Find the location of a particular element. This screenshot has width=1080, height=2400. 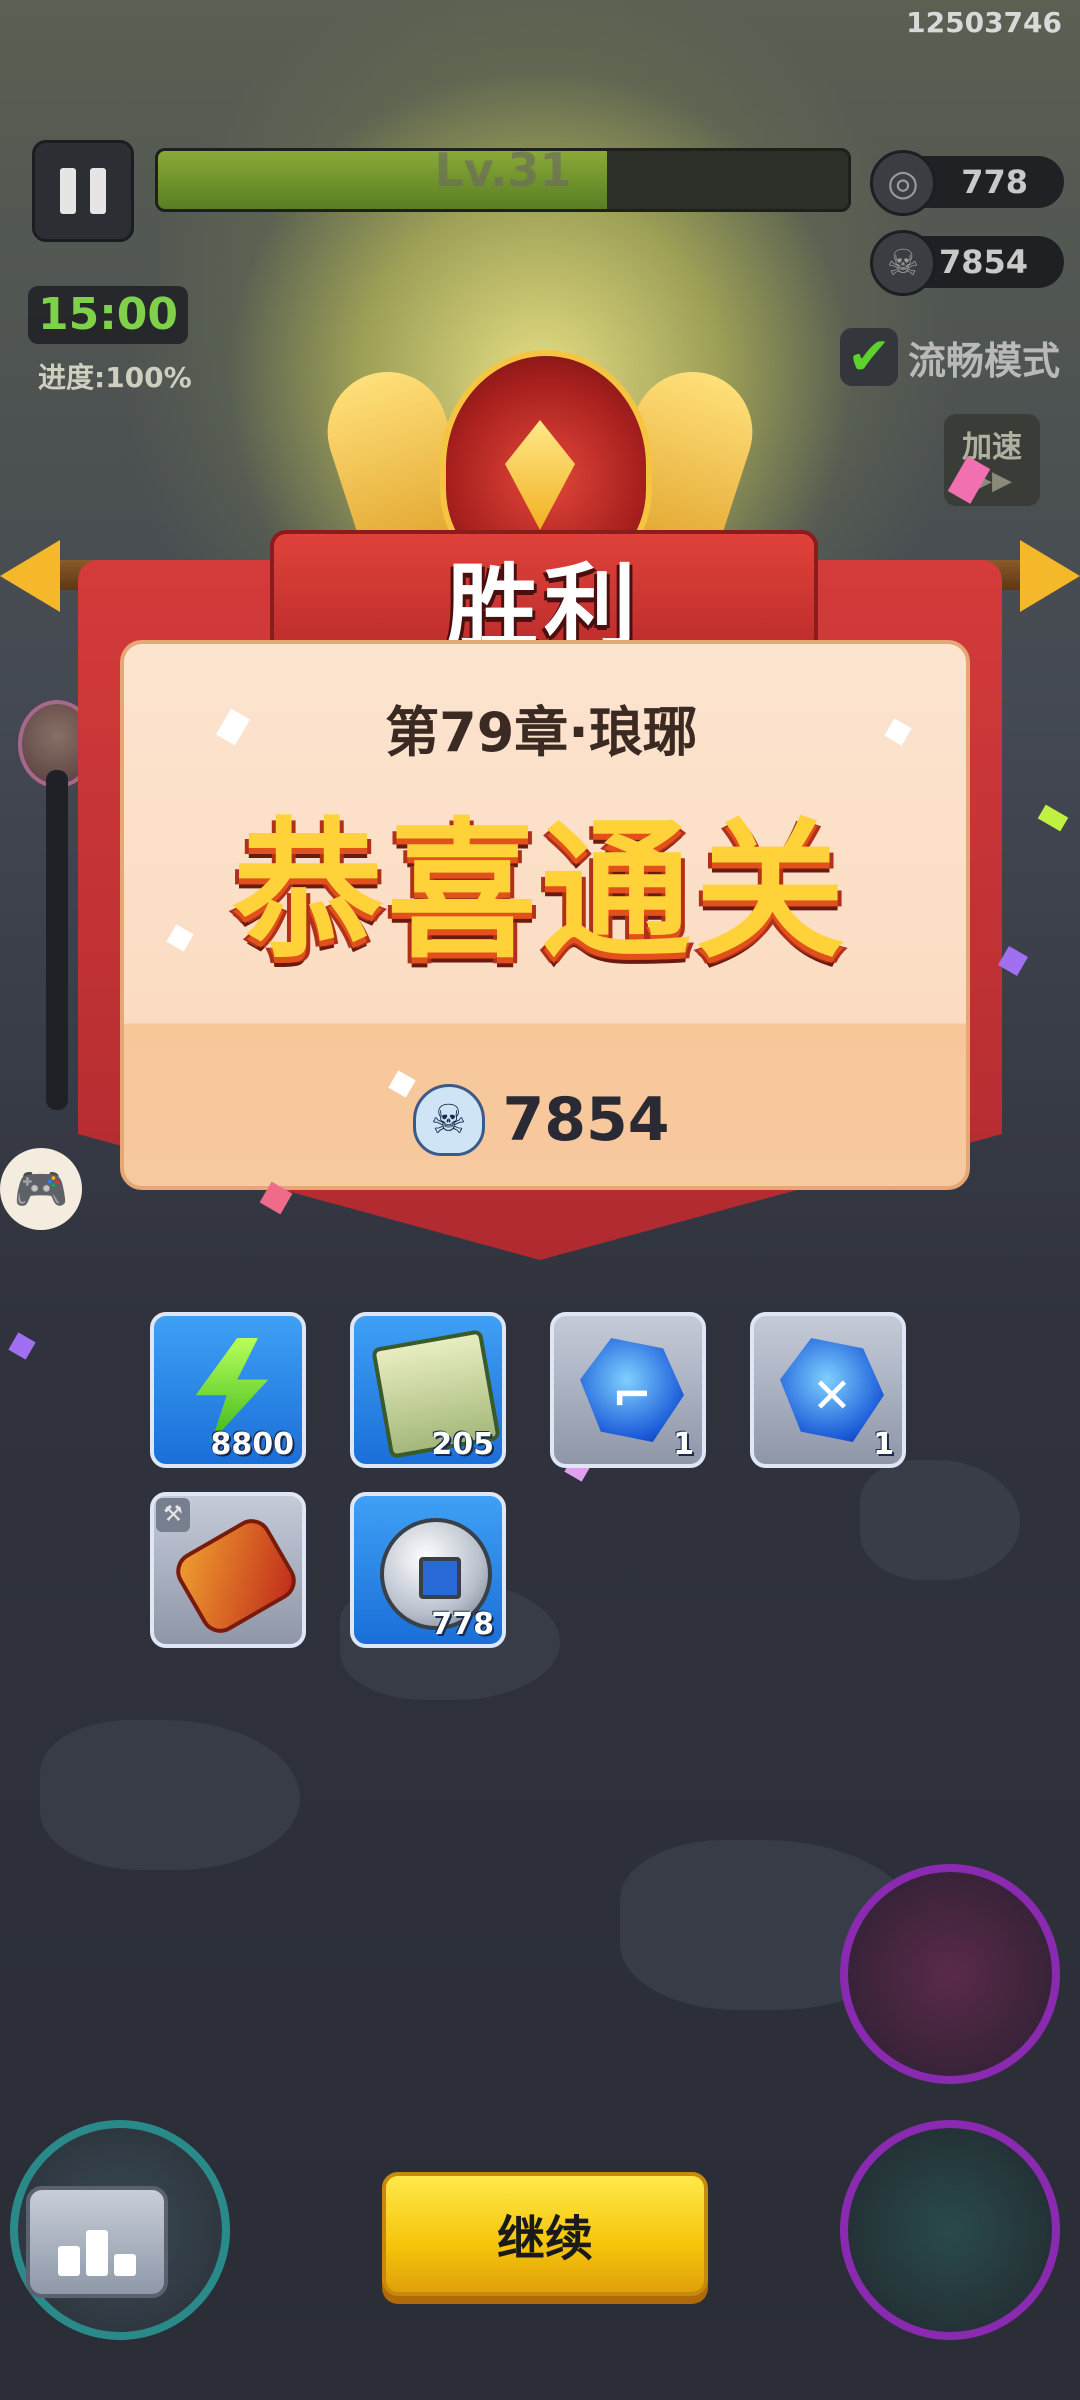

sword-crystal-icon: ✕ is located at coordinates (832, 1390).